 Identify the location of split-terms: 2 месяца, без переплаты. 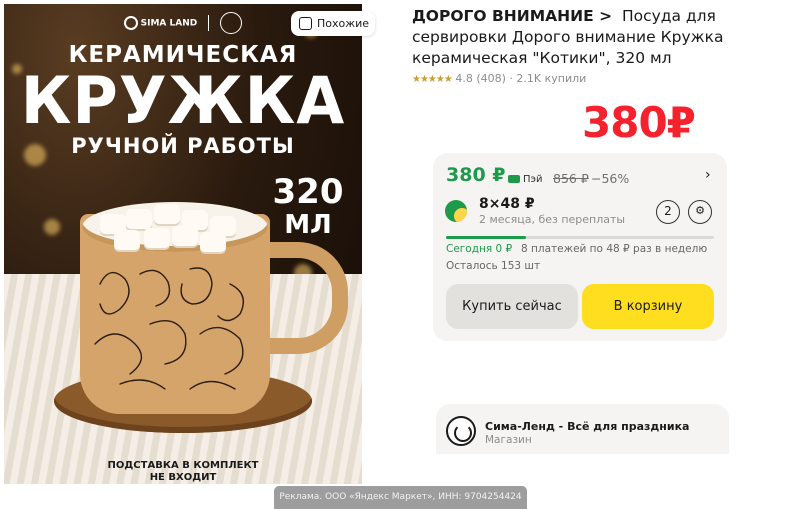
(552, 219).